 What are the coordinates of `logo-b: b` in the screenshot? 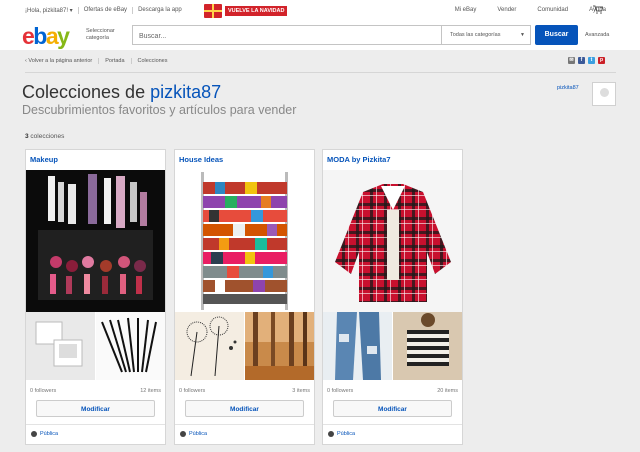 It's located at (40, 36).